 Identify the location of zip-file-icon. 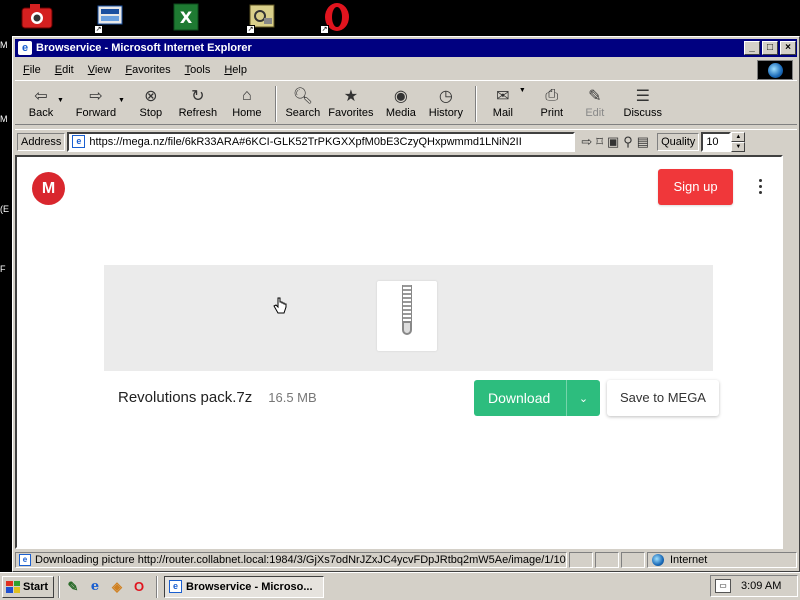
(407, 316).